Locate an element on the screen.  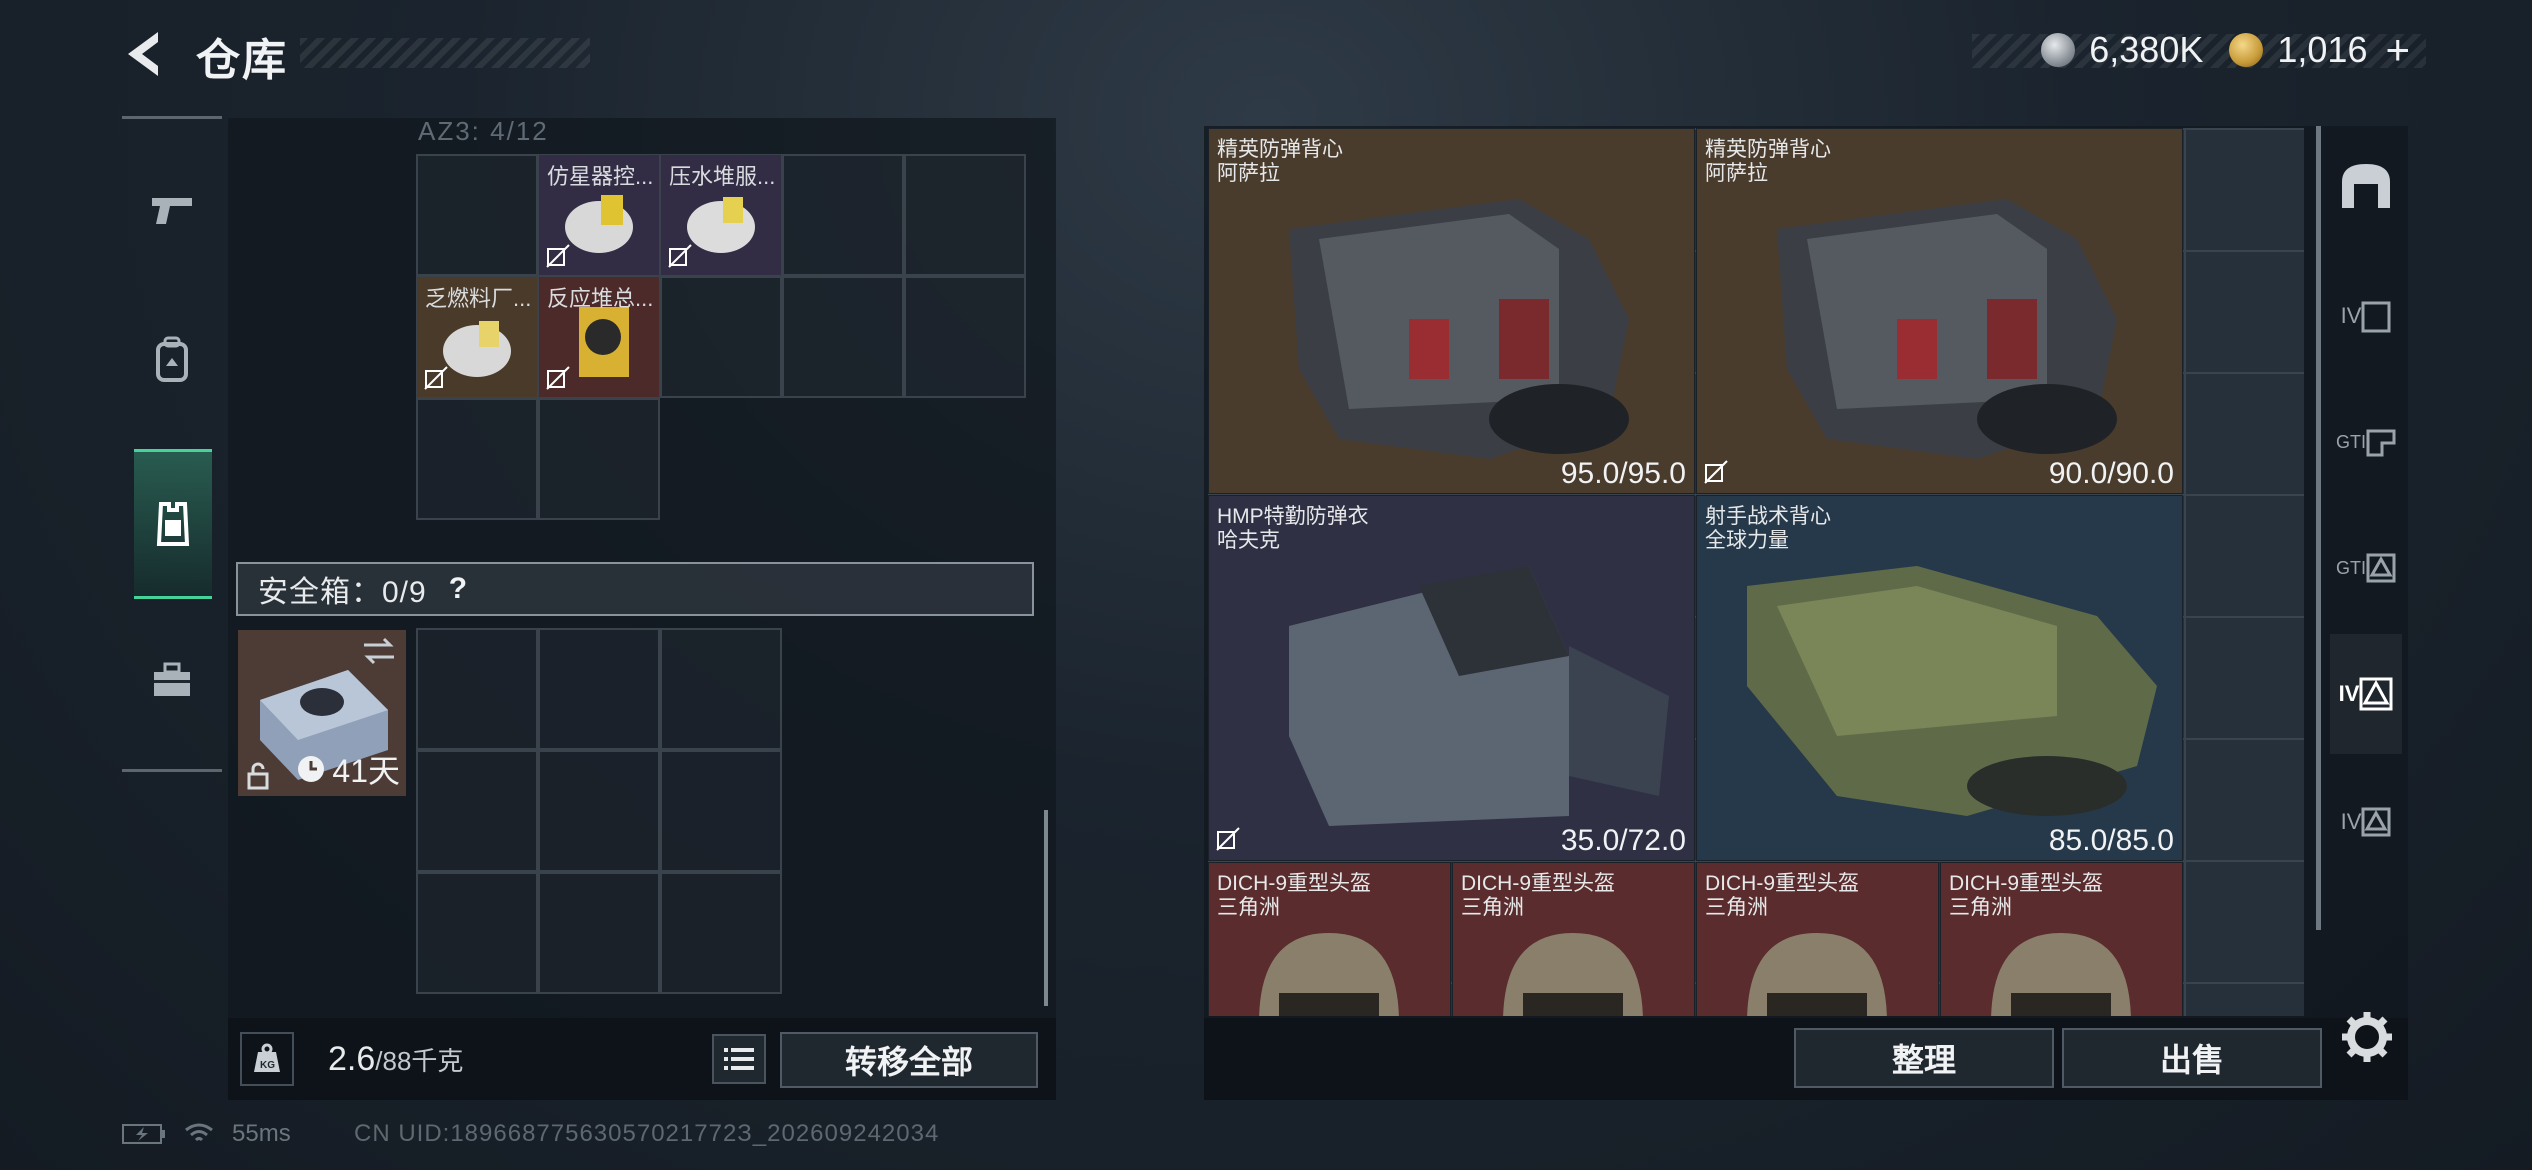
list-icon is located at coordinates (739, 1059).